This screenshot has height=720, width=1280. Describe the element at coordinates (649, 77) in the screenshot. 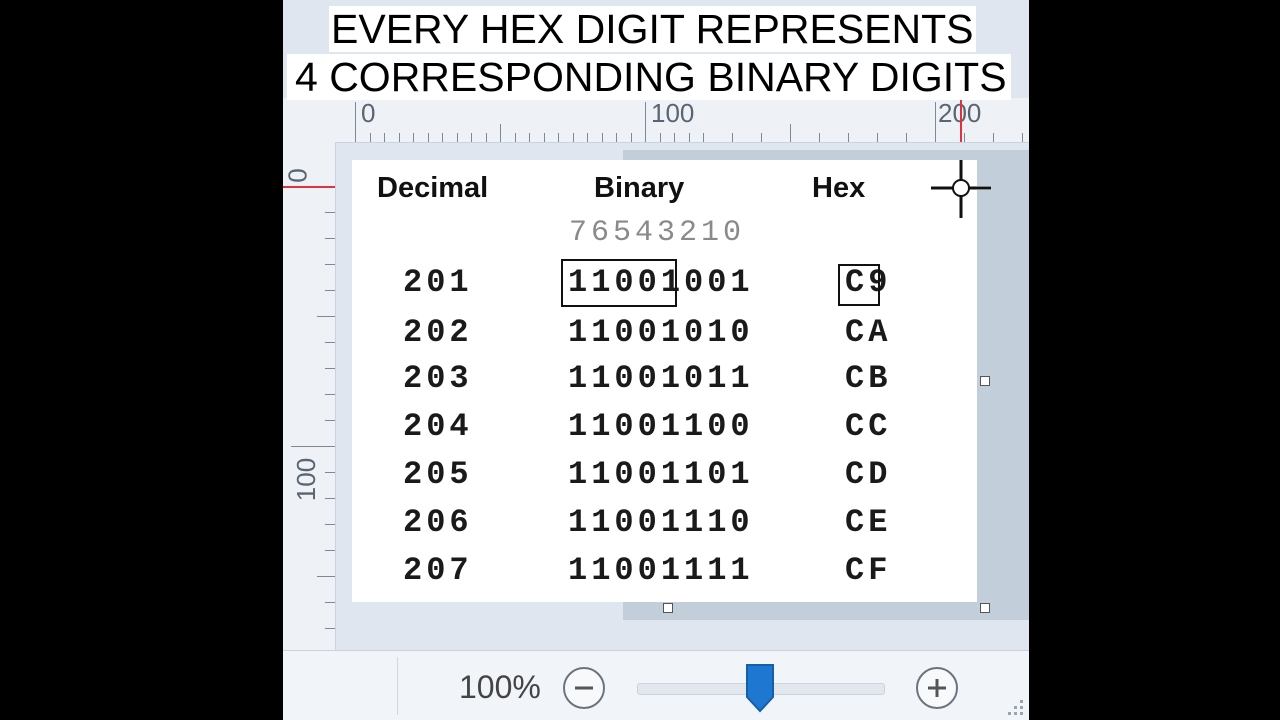

I see `caption-line-2: 4 CORRESPONDING BINARY DIGITS` at that location.